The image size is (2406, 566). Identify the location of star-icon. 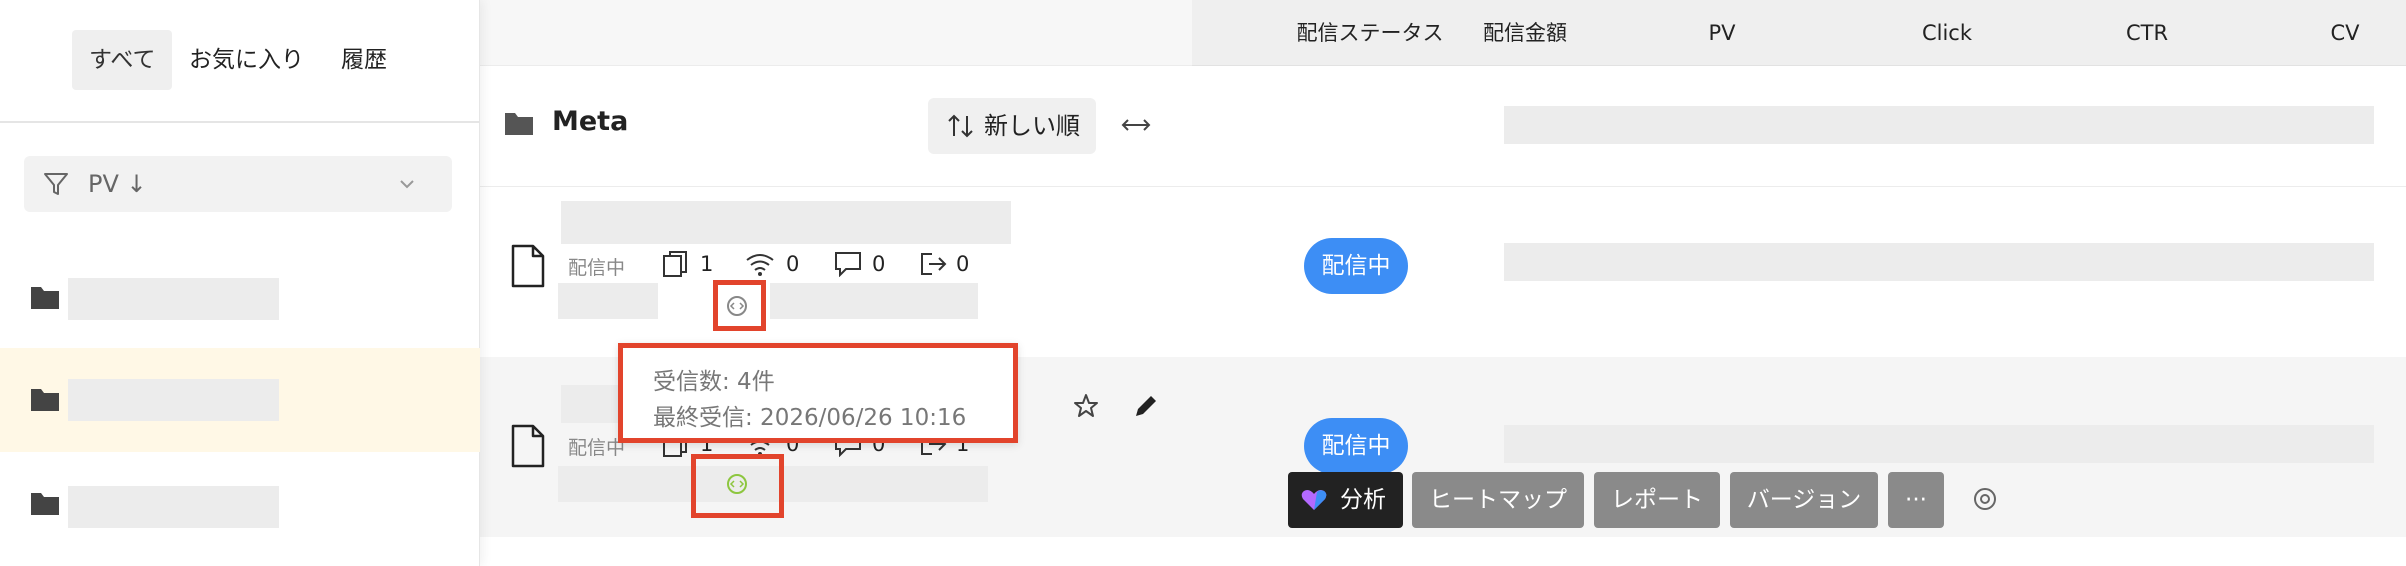
(1086, 406).